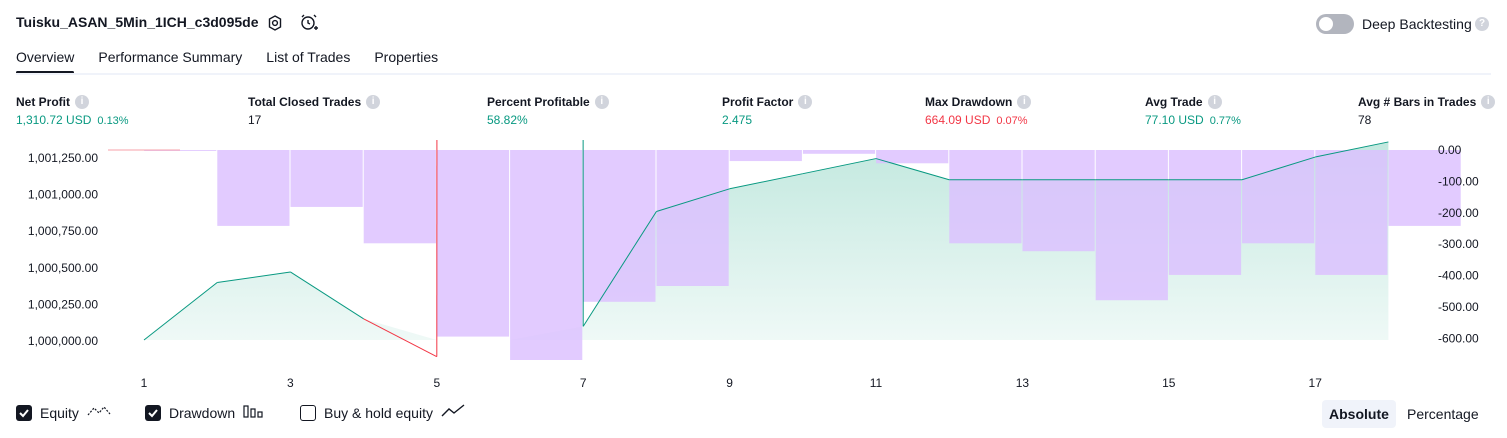 This screenshot has height=438, width=1507. What do you see at coordinates (137, 22) in the screenshot?
I see `strategy-name: Tuisku_ASAN_5Min_1ICH_c3d095de` at bounding box center [137, 22].